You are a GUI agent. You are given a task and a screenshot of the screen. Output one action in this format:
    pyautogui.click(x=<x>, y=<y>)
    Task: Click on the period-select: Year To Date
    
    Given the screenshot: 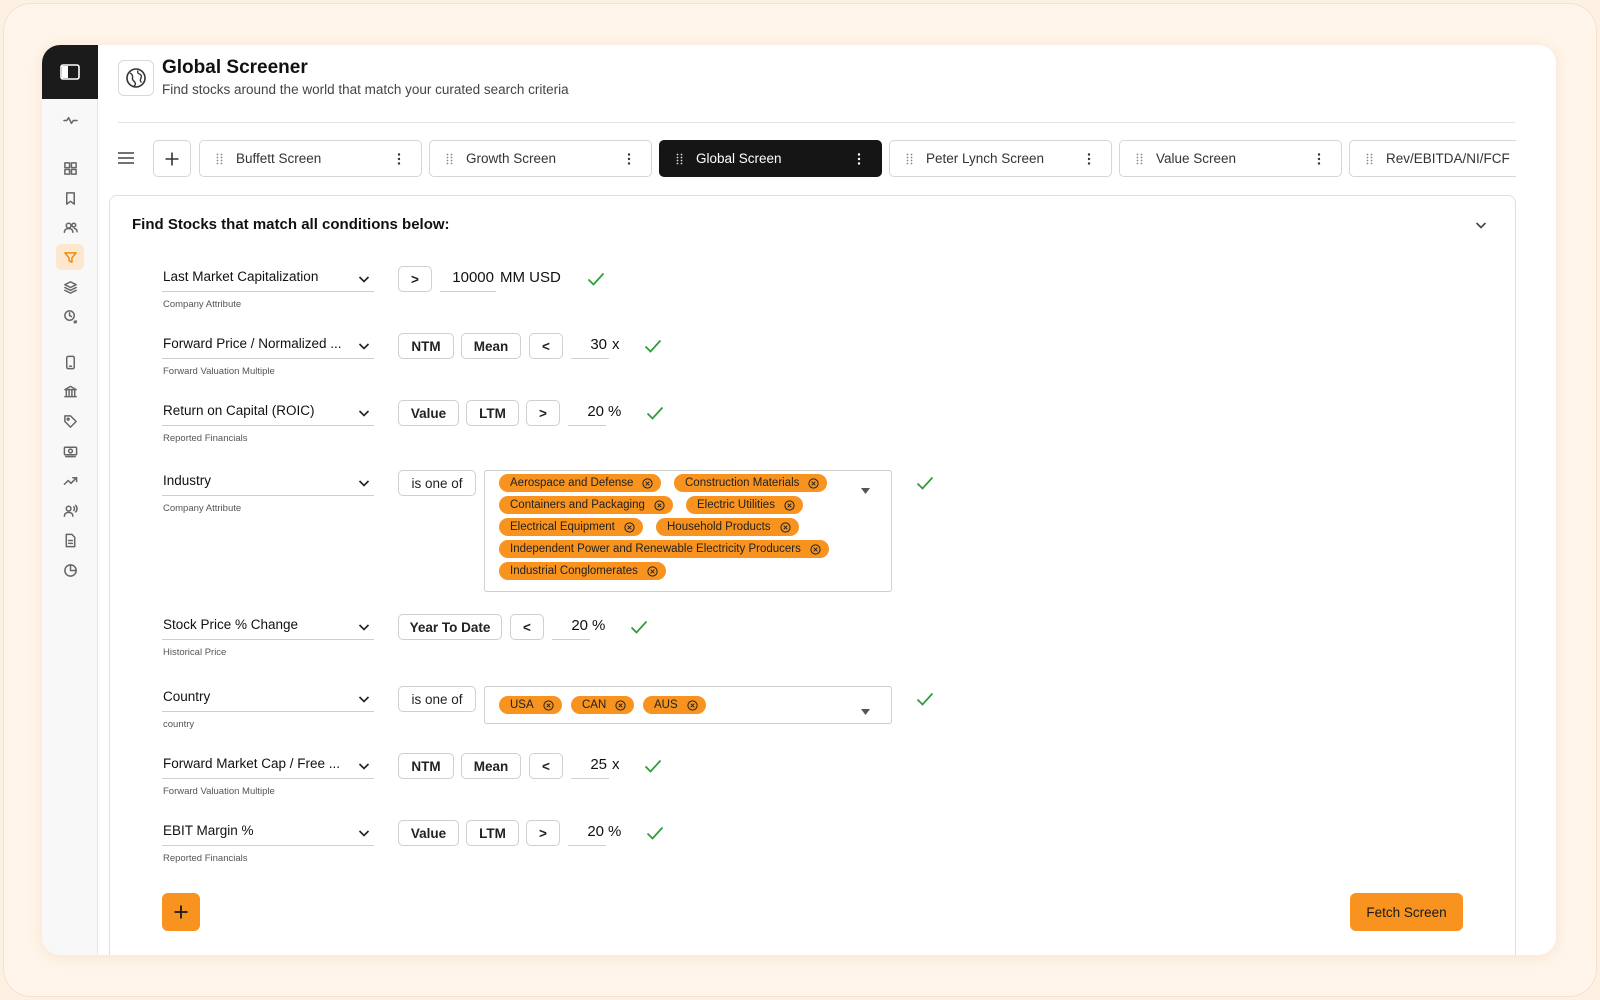 What is the action you would take?
    pyautogui.click(x=450, y=627)
    